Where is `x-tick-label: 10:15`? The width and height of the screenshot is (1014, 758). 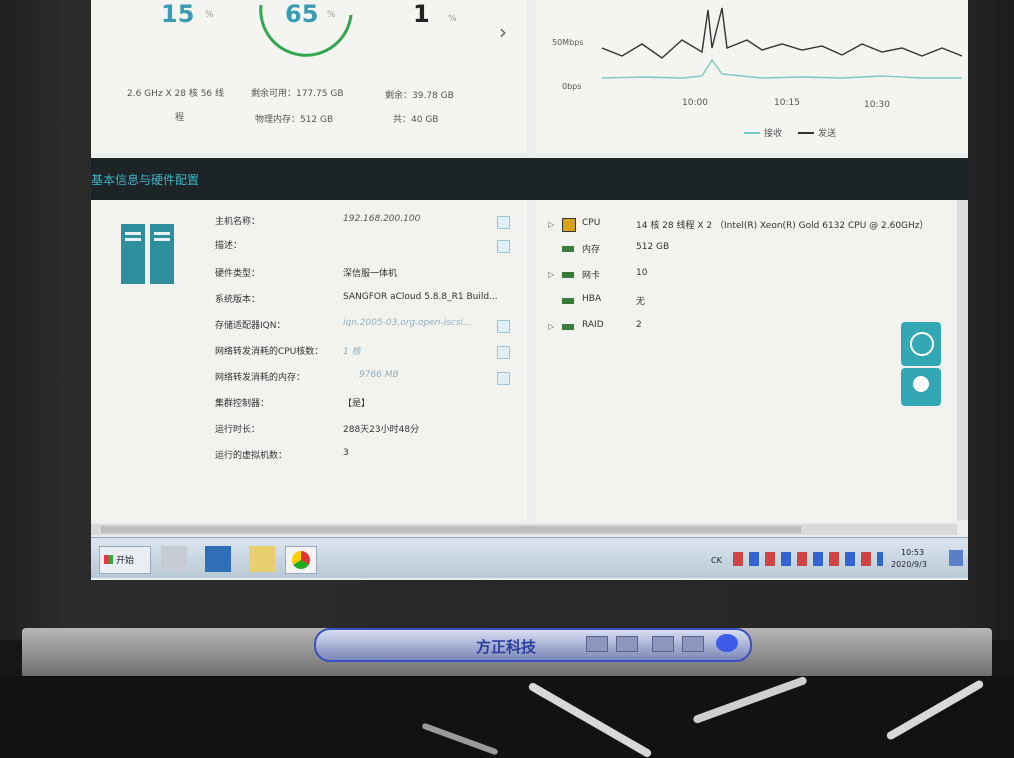
x-tick-label: 10:15 is located at coordinates (787, 103).